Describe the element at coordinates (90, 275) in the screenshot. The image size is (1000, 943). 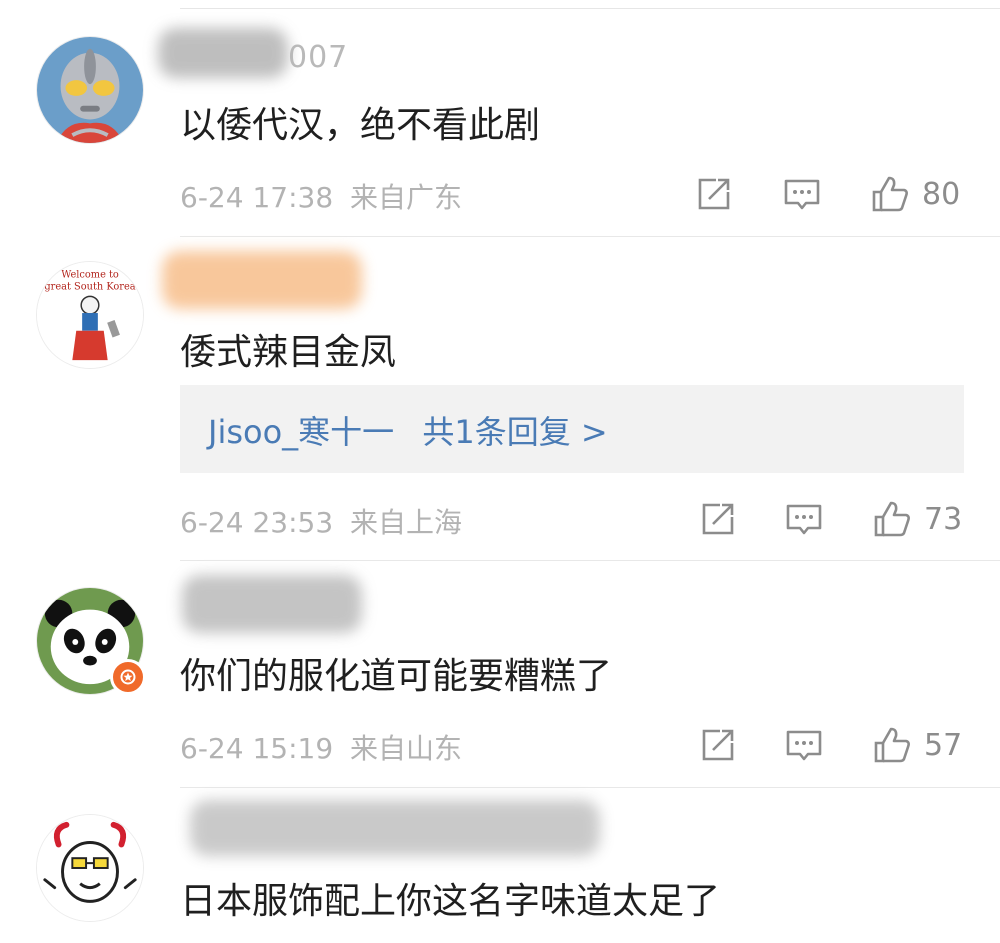
I see `avatar-text-line-1: Welcome to` at that location.